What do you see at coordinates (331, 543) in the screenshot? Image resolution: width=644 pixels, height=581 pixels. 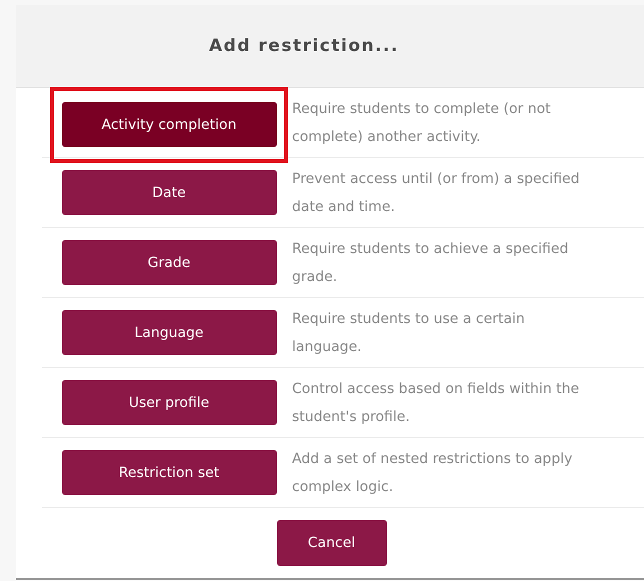 I see `cancel-button: Cancel` at bounding box center [331, 543].